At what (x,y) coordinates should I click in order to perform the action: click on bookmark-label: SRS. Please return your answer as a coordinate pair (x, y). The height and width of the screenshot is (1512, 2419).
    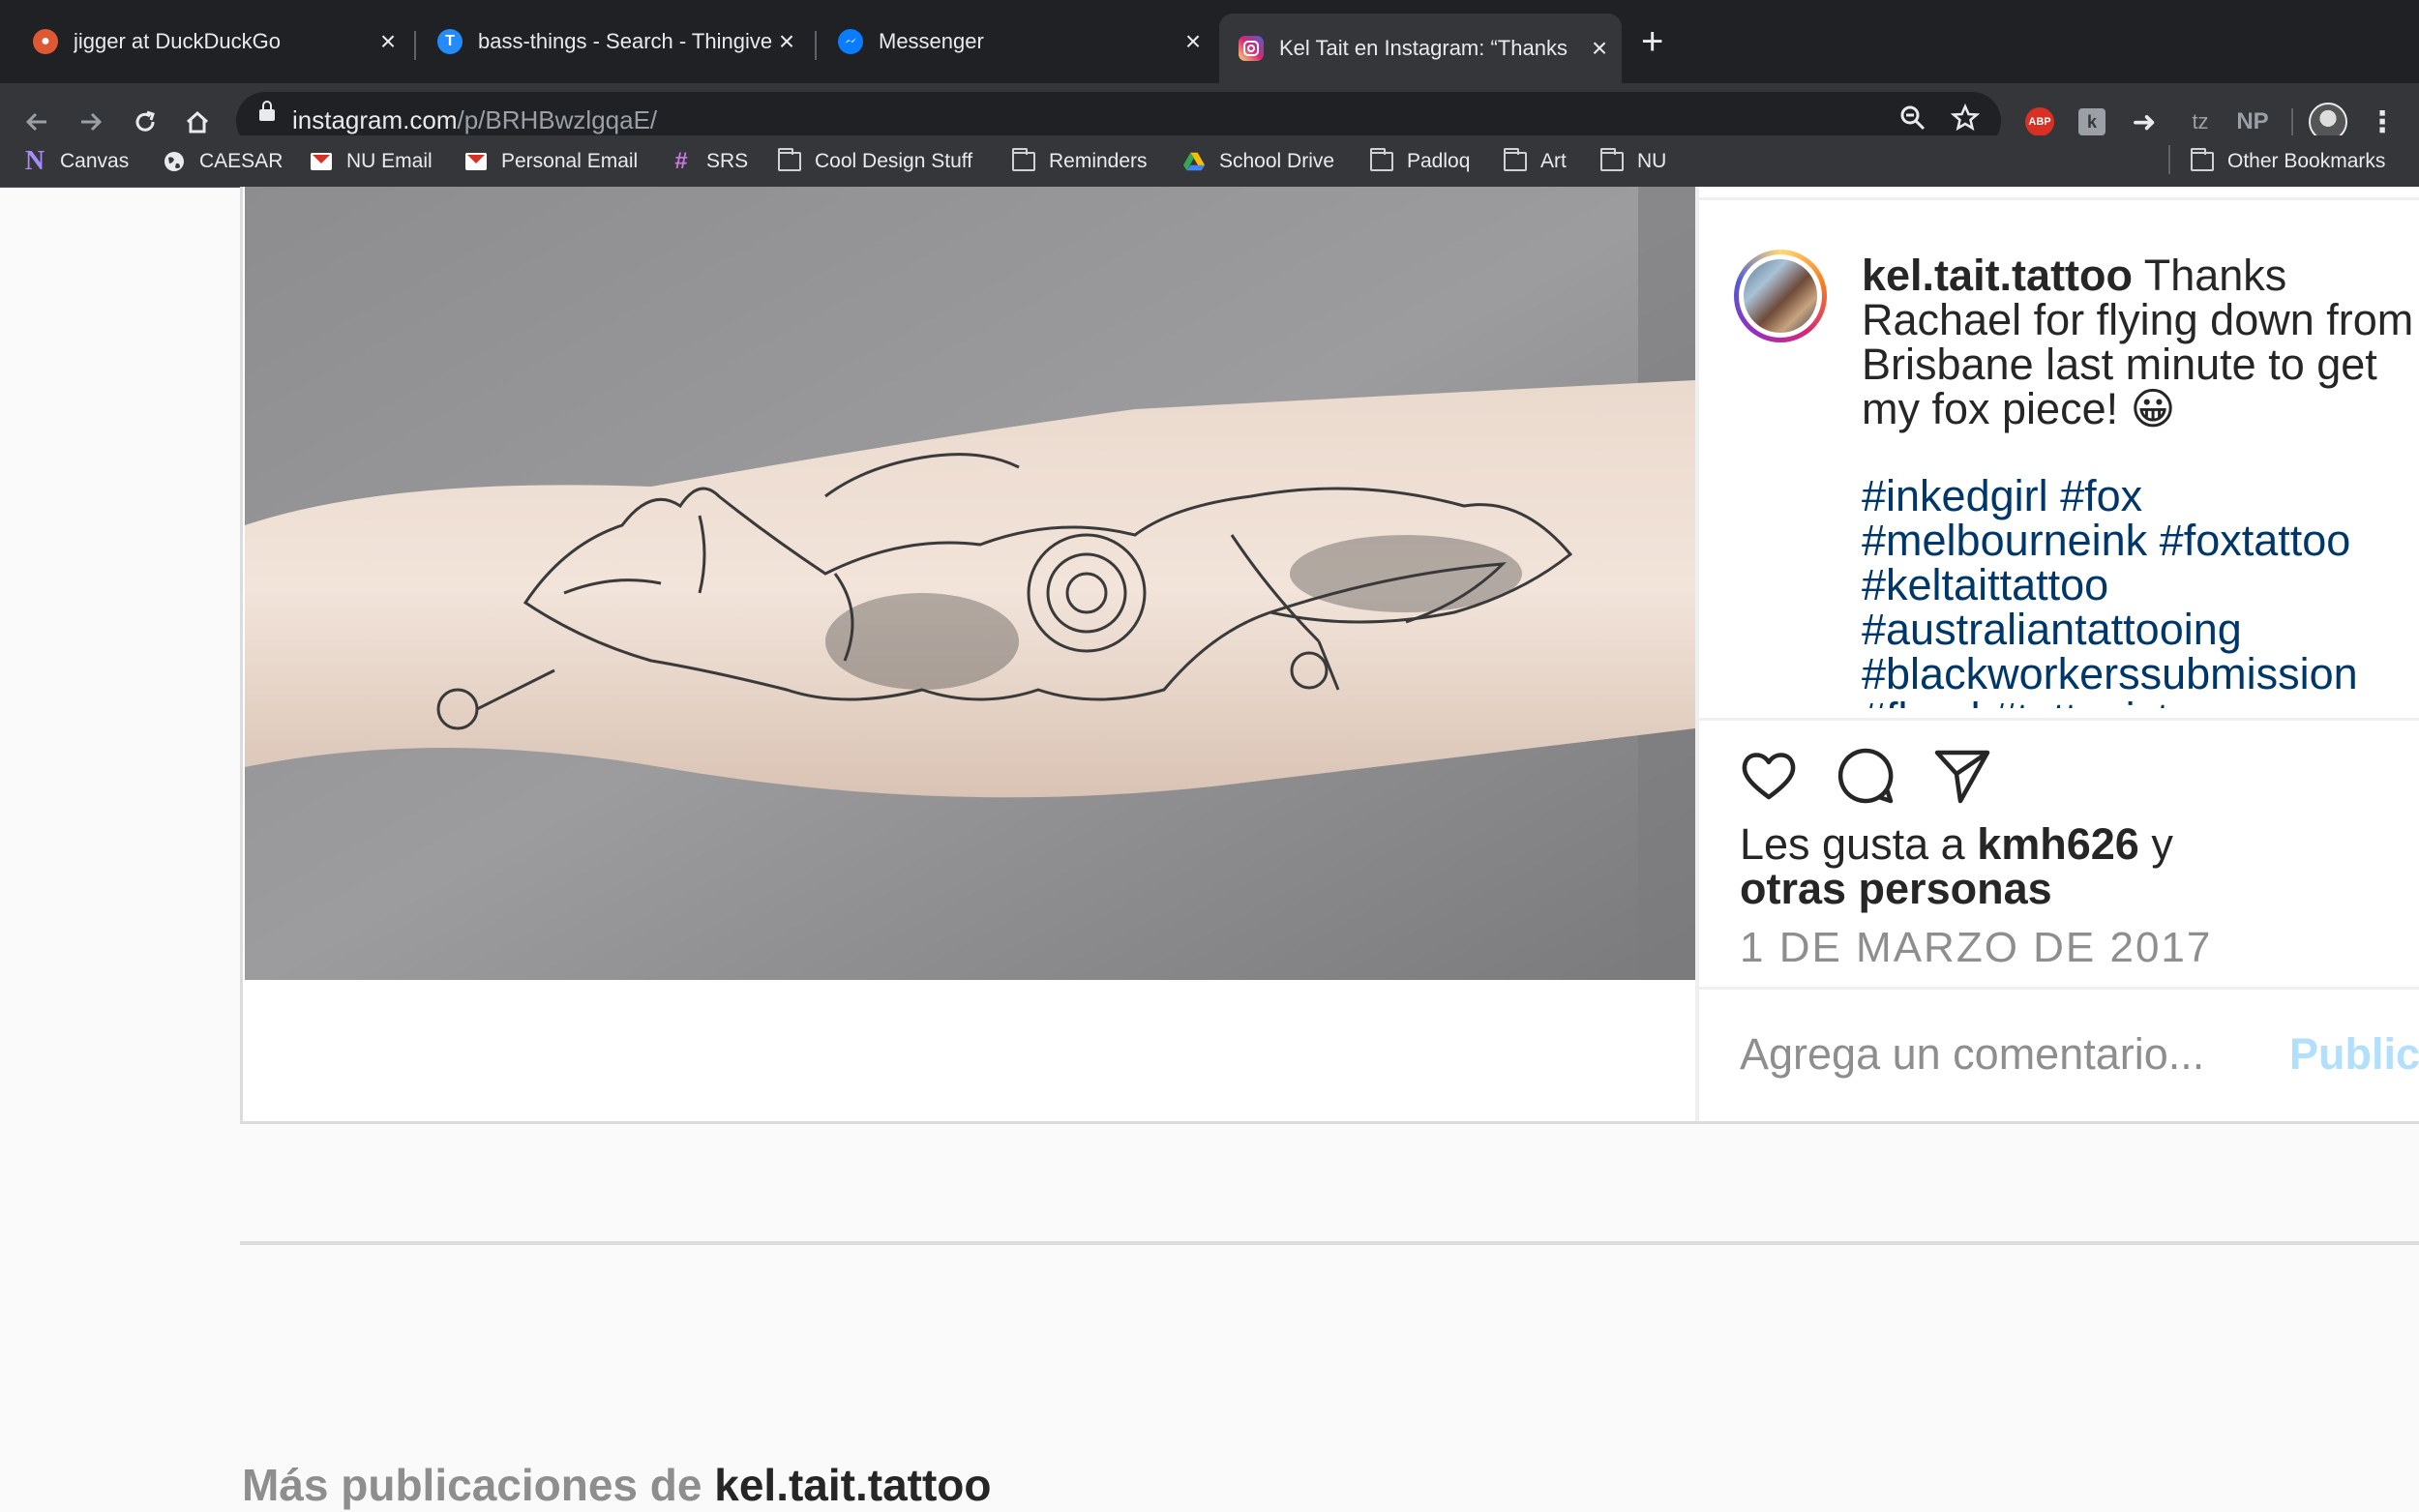
    Looking at the image, I should click on (728, 161).